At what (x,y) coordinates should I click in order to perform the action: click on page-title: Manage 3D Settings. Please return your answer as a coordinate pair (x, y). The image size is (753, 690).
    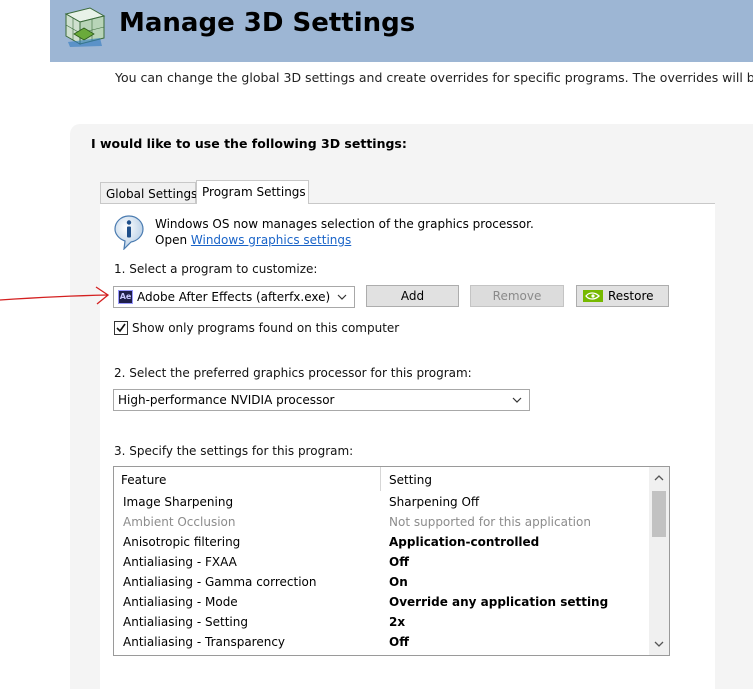
    Looking at the image, I should click on (267, 23).